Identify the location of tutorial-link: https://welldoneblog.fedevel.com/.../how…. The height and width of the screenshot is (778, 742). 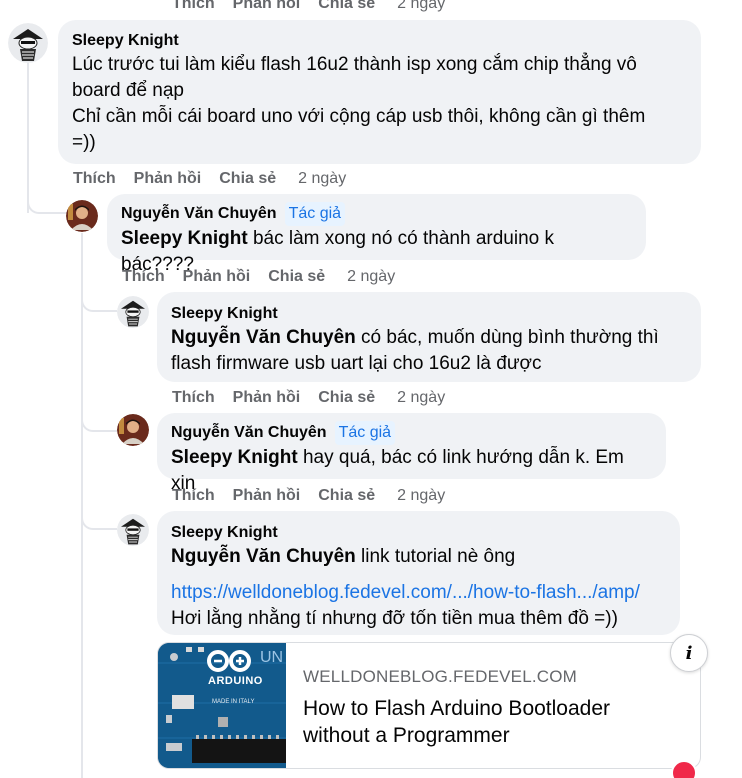
(405, 592).